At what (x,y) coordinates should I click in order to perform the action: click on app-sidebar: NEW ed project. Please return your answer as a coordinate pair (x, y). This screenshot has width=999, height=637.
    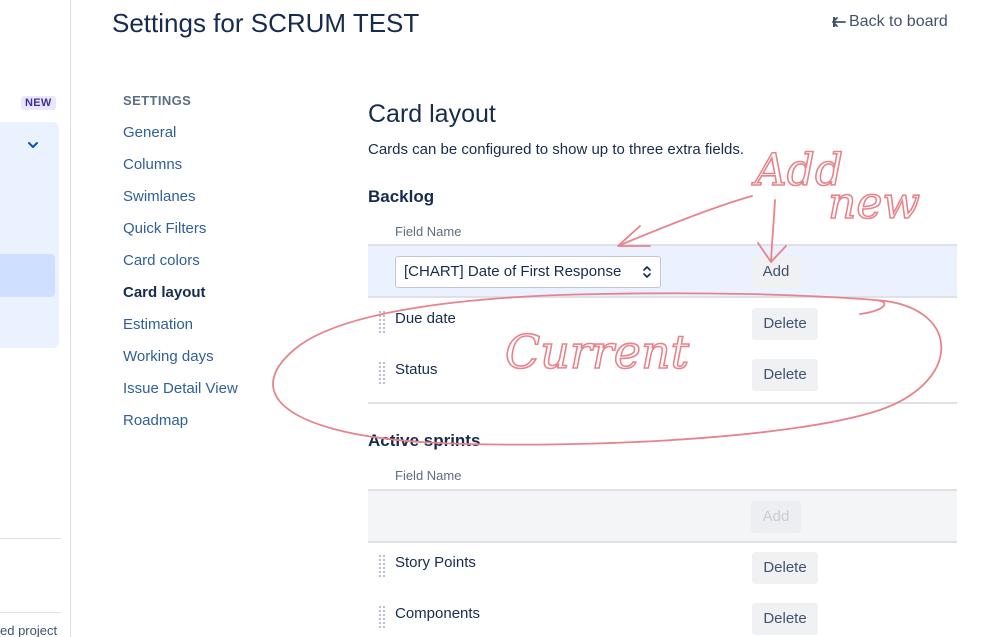
    Looking at the image, I should click on (35, 318).